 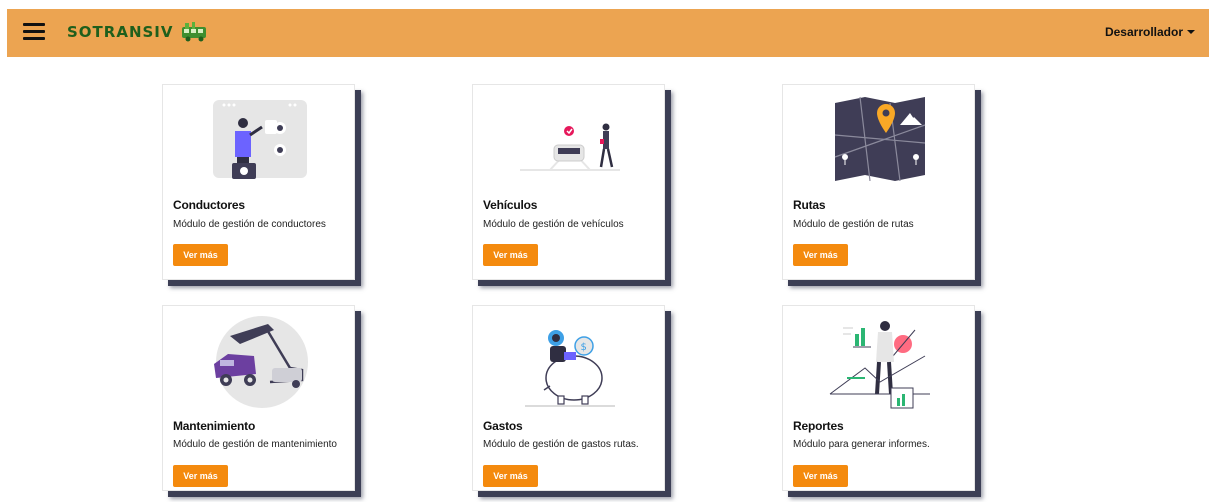 I want to click on drivers-illustration-svg, so click(x=259, y=139).